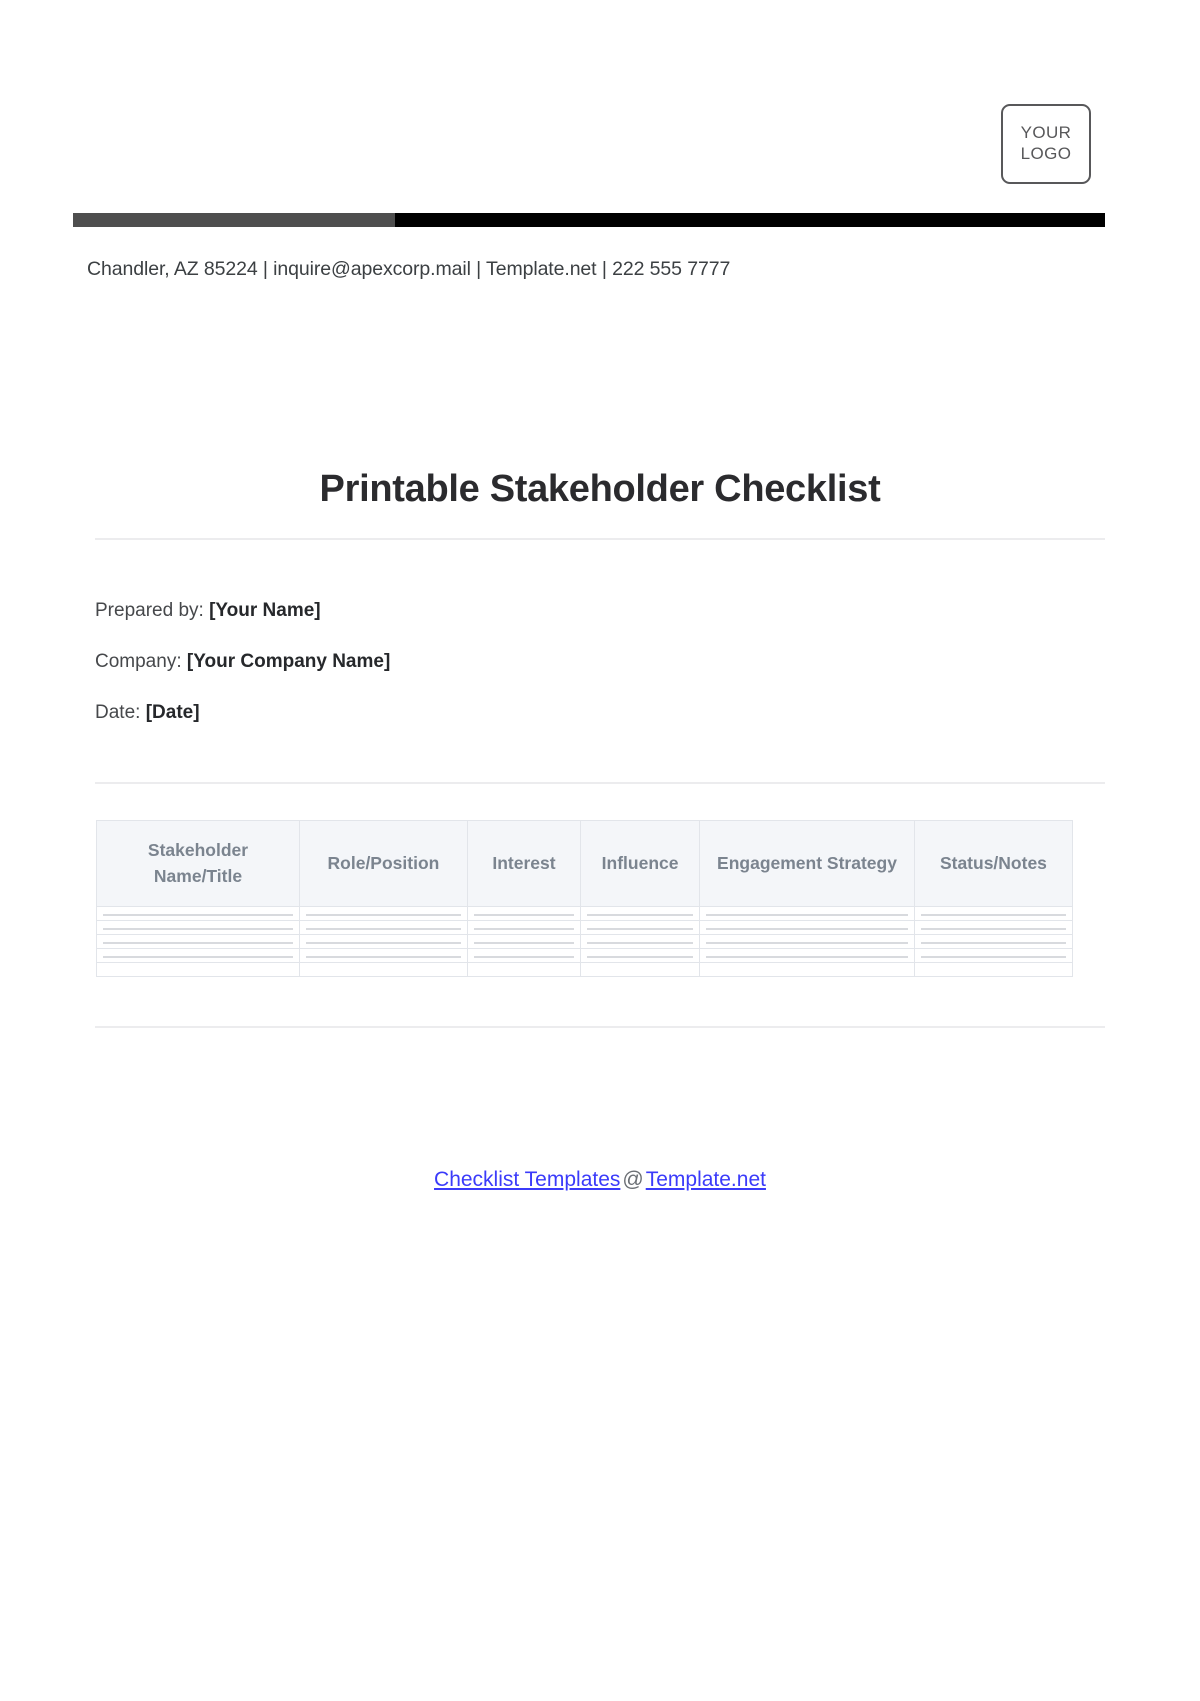 This screenshot has width=1200, height=1701. I want to click on company-label: Company:, so click(138, 661).